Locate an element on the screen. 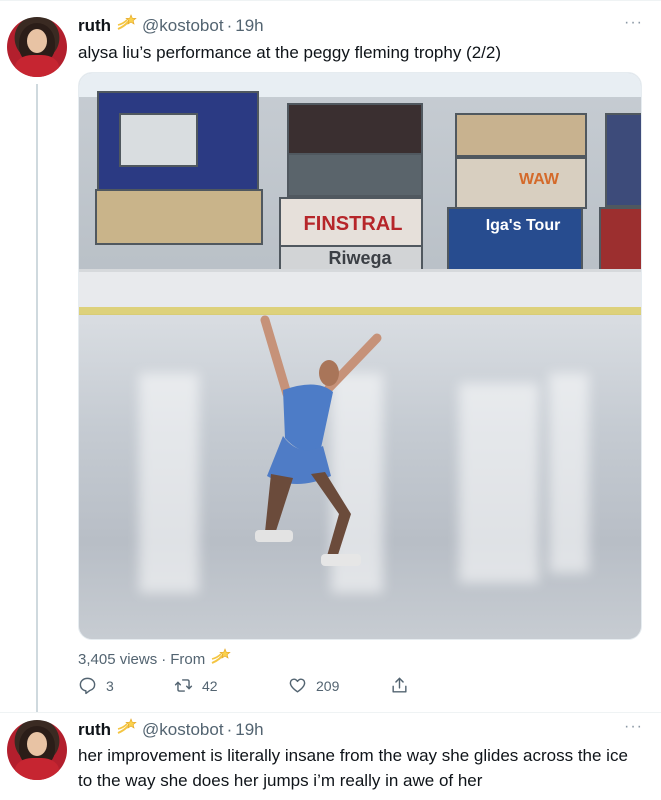 The image size is (661, 800). reply-count: 3 is located at coordinates (110, 685).